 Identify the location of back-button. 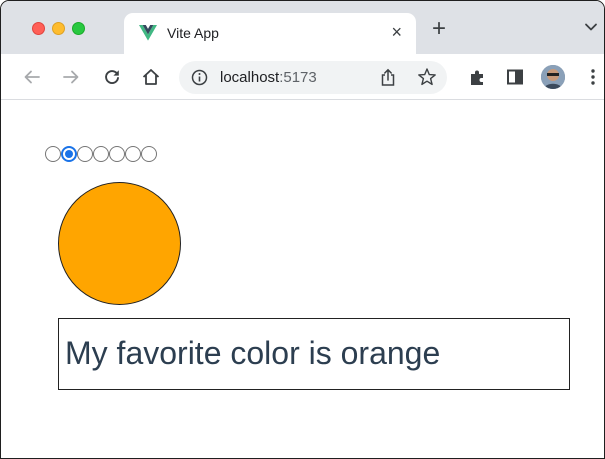
(32, 77).